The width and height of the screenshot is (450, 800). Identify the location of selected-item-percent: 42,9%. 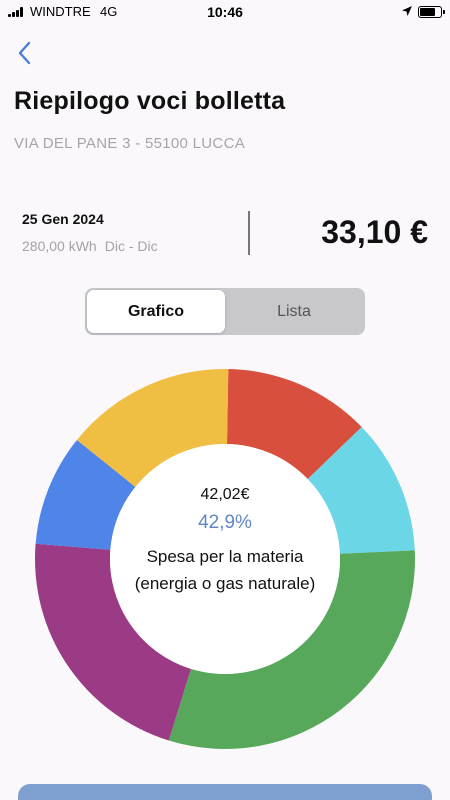
(225, 522).